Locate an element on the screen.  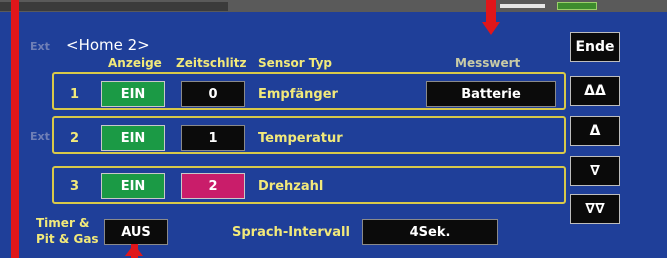
row-index: 2 is located at coordinates (75, 138).